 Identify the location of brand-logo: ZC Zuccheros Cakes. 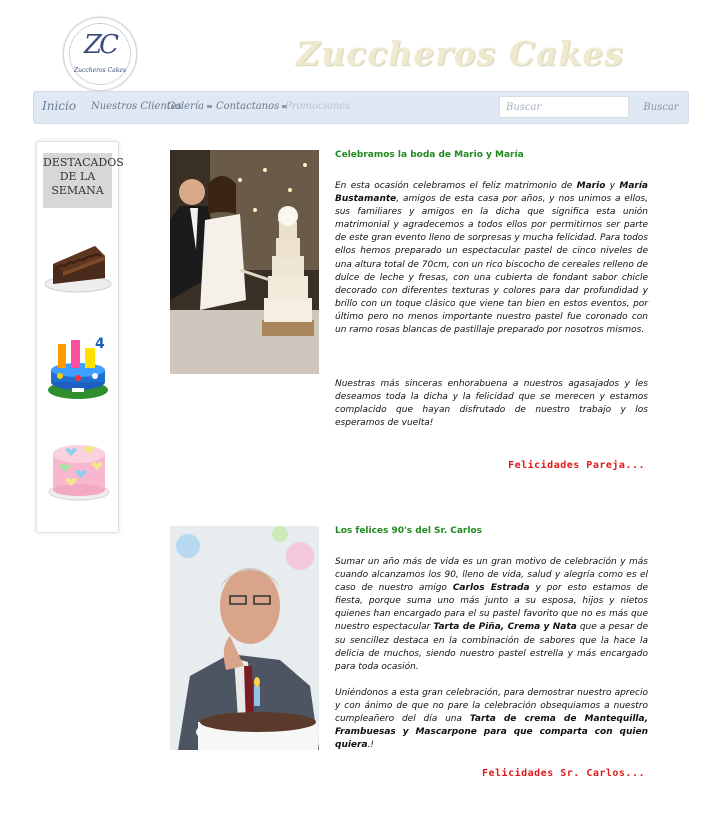
(100, 54).